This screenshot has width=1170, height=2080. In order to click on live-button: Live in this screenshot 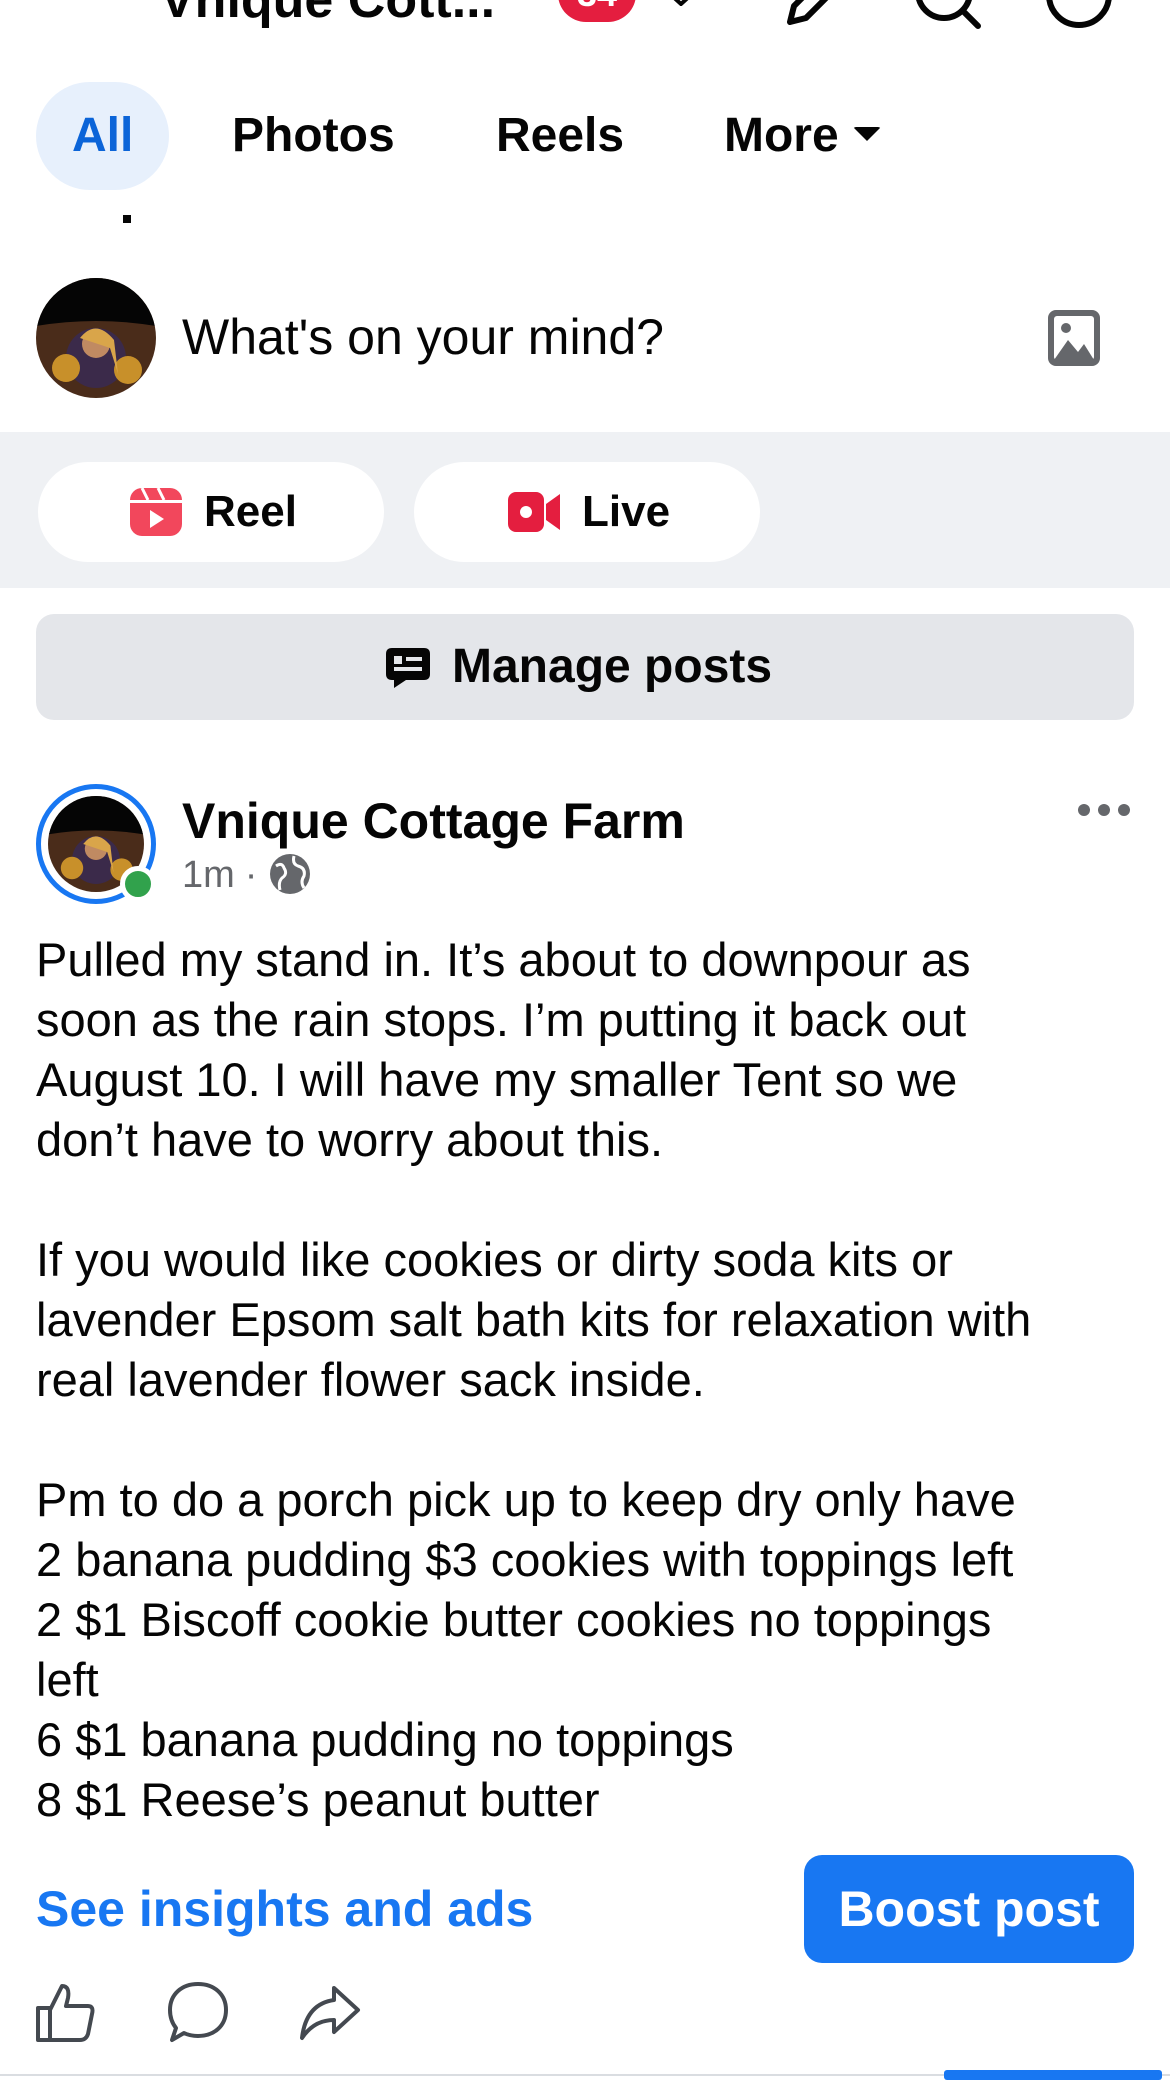, I will do `click(587, 512)`.